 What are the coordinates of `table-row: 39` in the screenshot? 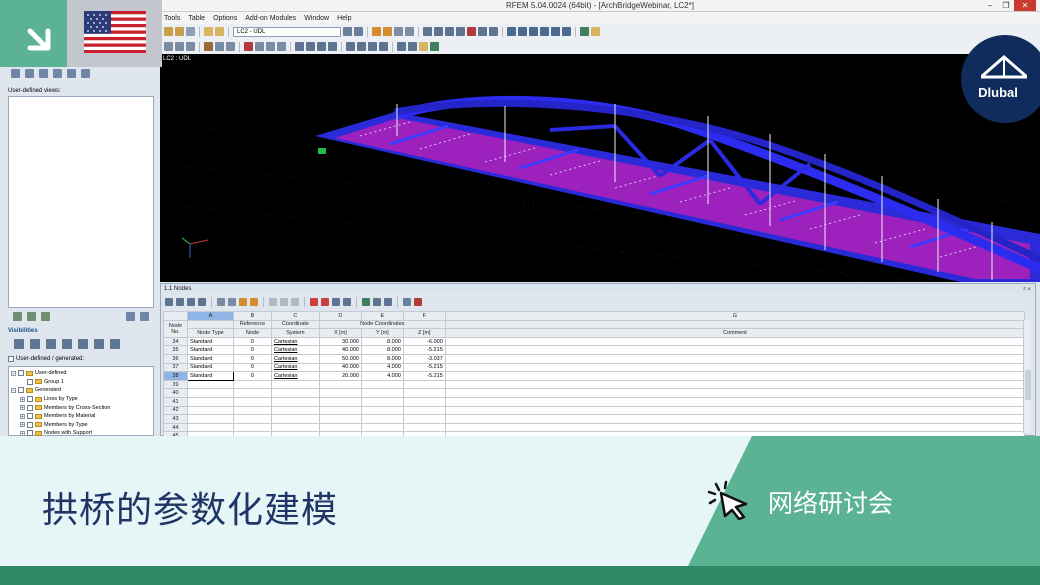 It's located at (594, 384).